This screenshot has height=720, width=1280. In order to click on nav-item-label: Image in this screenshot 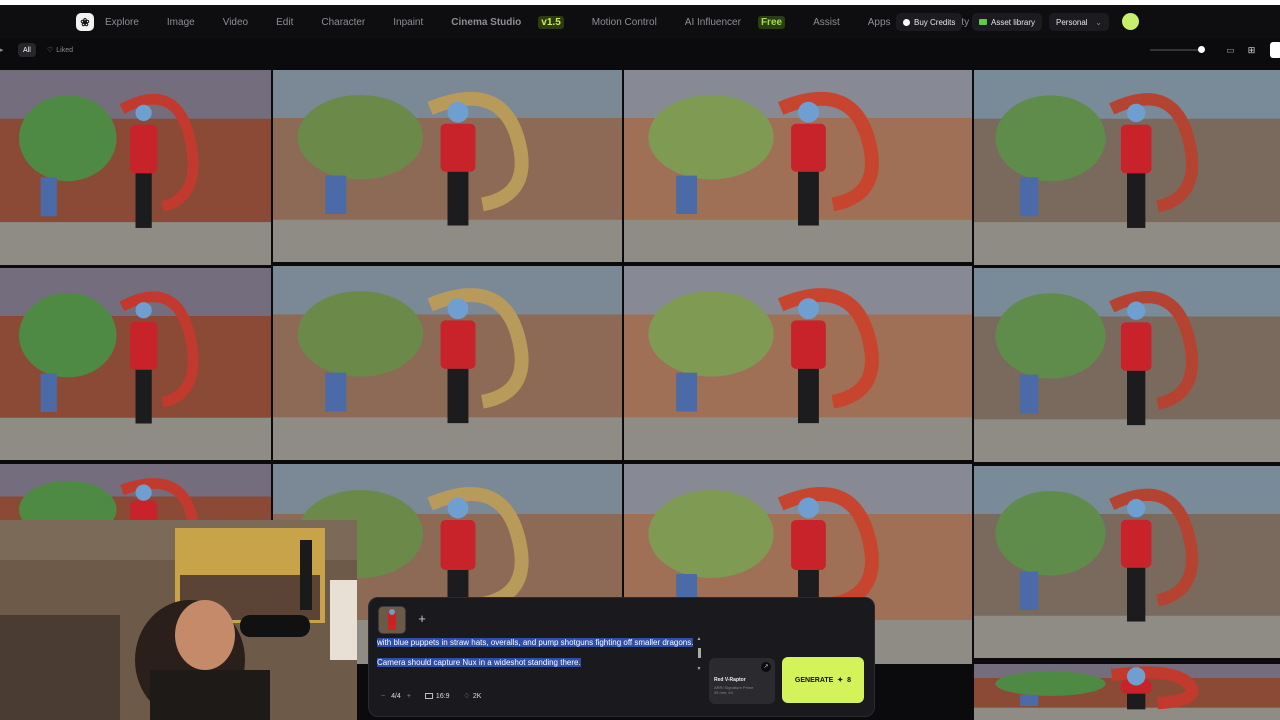, I will do `click(180, 22)`.